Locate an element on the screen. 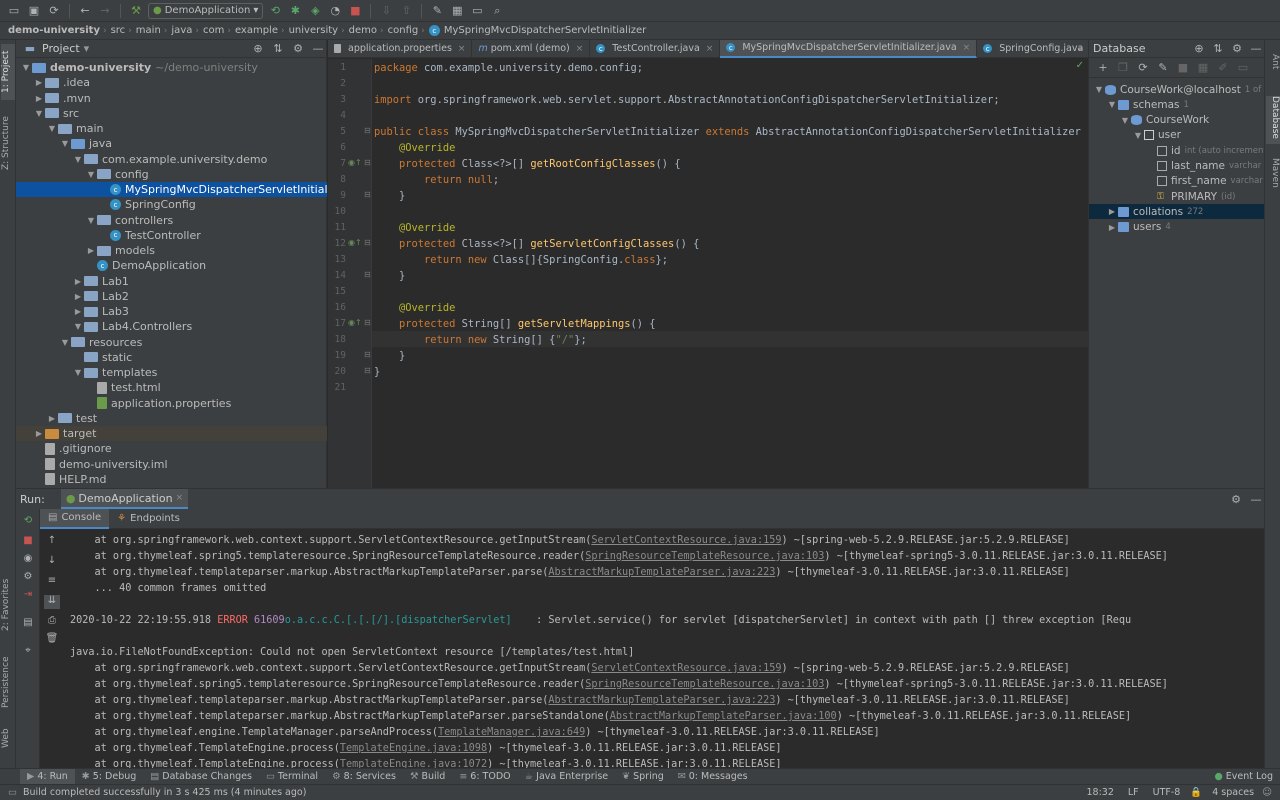 The image size is (1280, 800). refresh-icon: ⟳ is located at coordinates (1143, 68).